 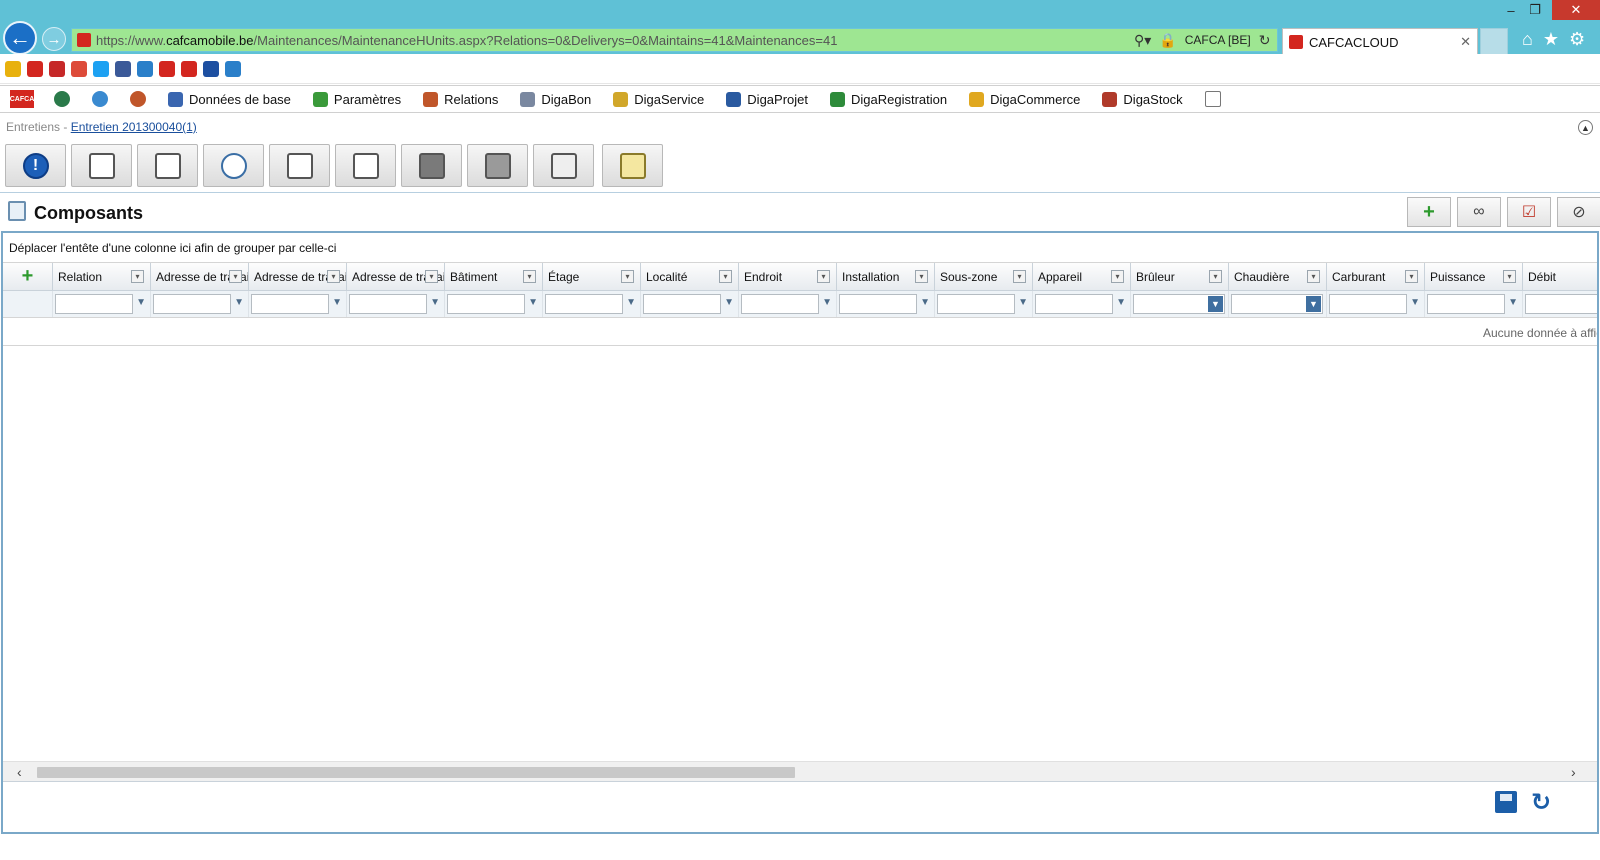 I want to click on menu-item-digabon: DigaBon, so click(x=555, y=99).